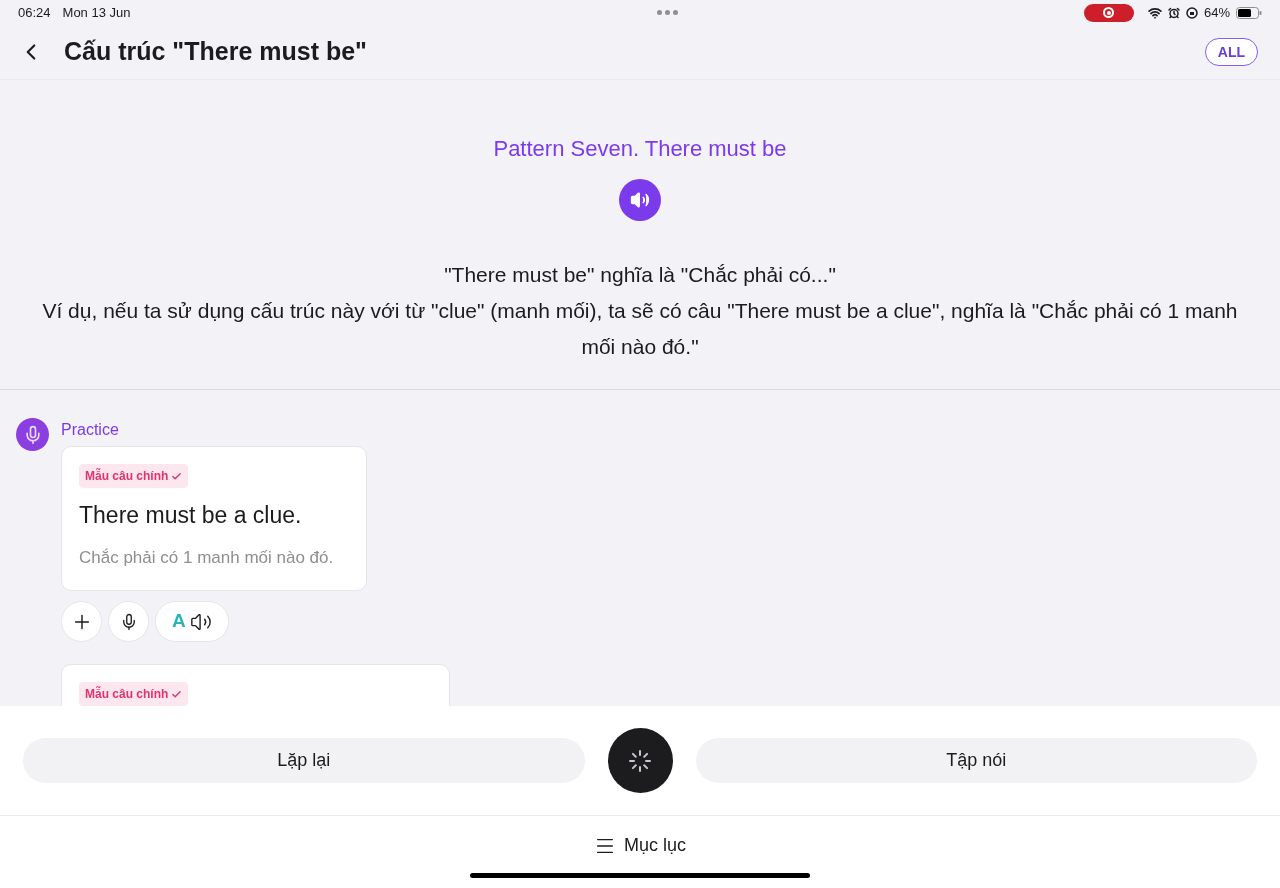  I want to click on play-audio-button, so click(640, 200).